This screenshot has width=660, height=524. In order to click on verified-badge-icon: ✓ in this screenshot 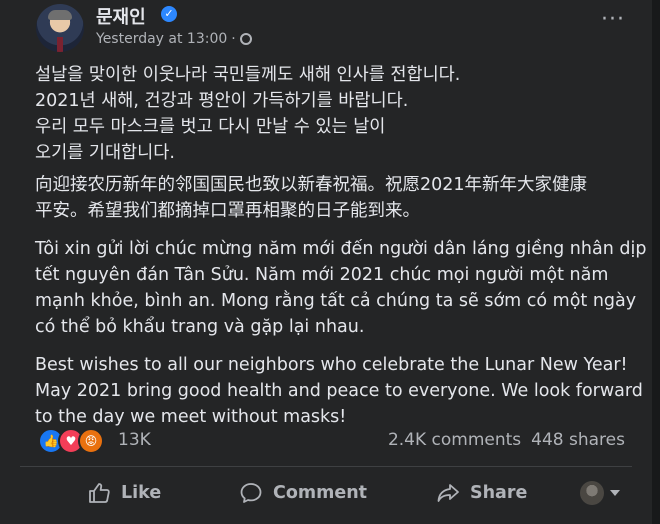, I will do `click(169, 14)`.